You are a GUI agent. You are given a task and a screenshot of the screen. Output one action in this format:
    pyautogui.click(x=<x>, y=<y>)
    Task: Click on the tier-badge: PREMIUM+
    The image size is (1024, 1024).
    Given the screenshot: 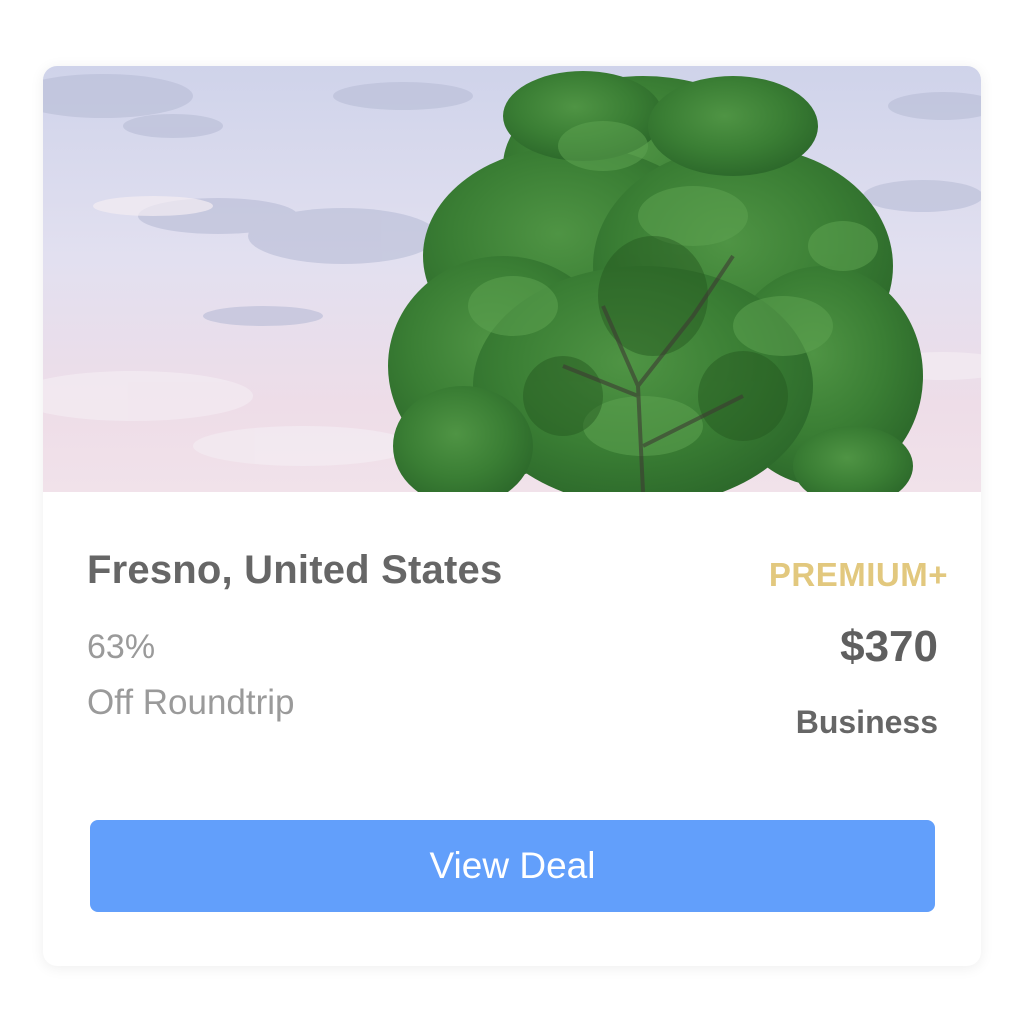 What is the action you would take?
    pyautogui.click(x=858, y=574)
    